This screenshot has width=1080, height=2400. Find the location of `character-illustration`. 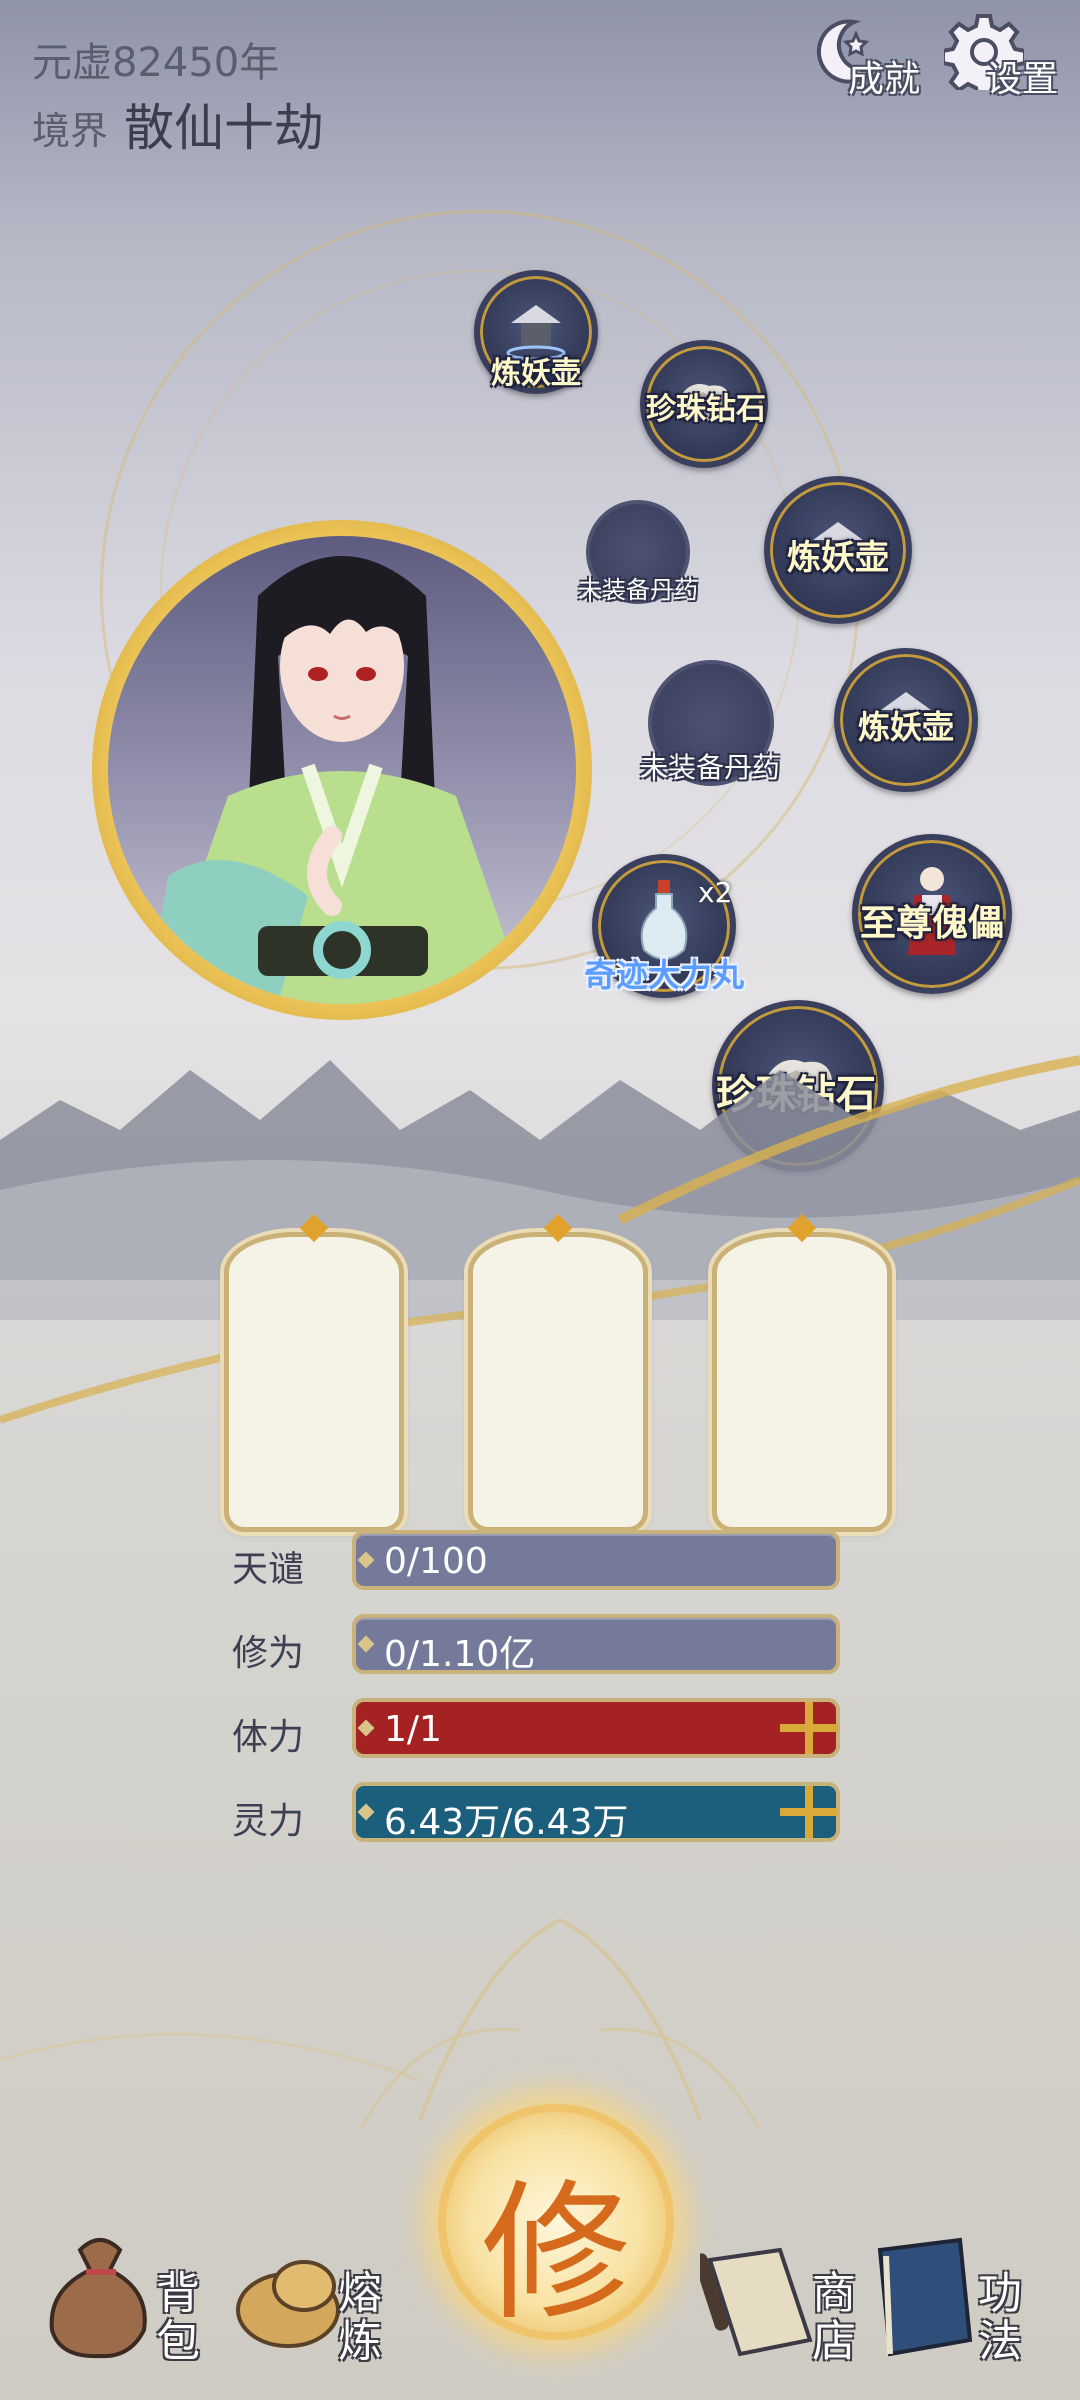

character-illustration is located at coordinates (338, 780).